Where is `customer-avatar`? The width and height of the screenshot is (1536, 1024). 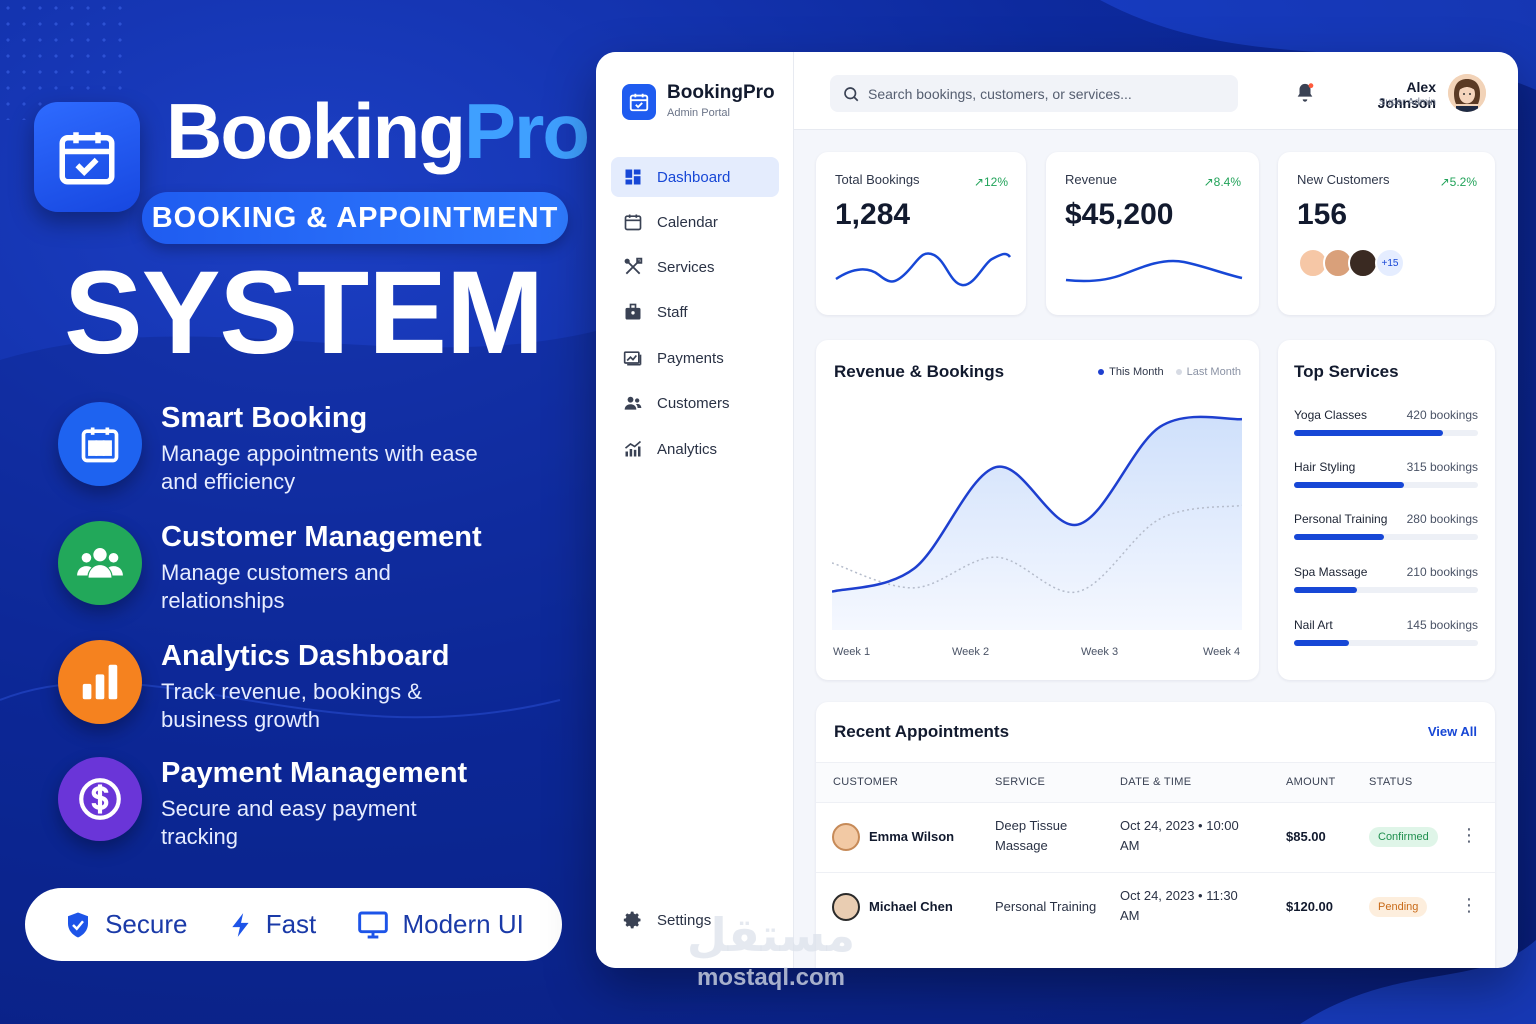
customer-avatar is located at coordinates (846, 837).